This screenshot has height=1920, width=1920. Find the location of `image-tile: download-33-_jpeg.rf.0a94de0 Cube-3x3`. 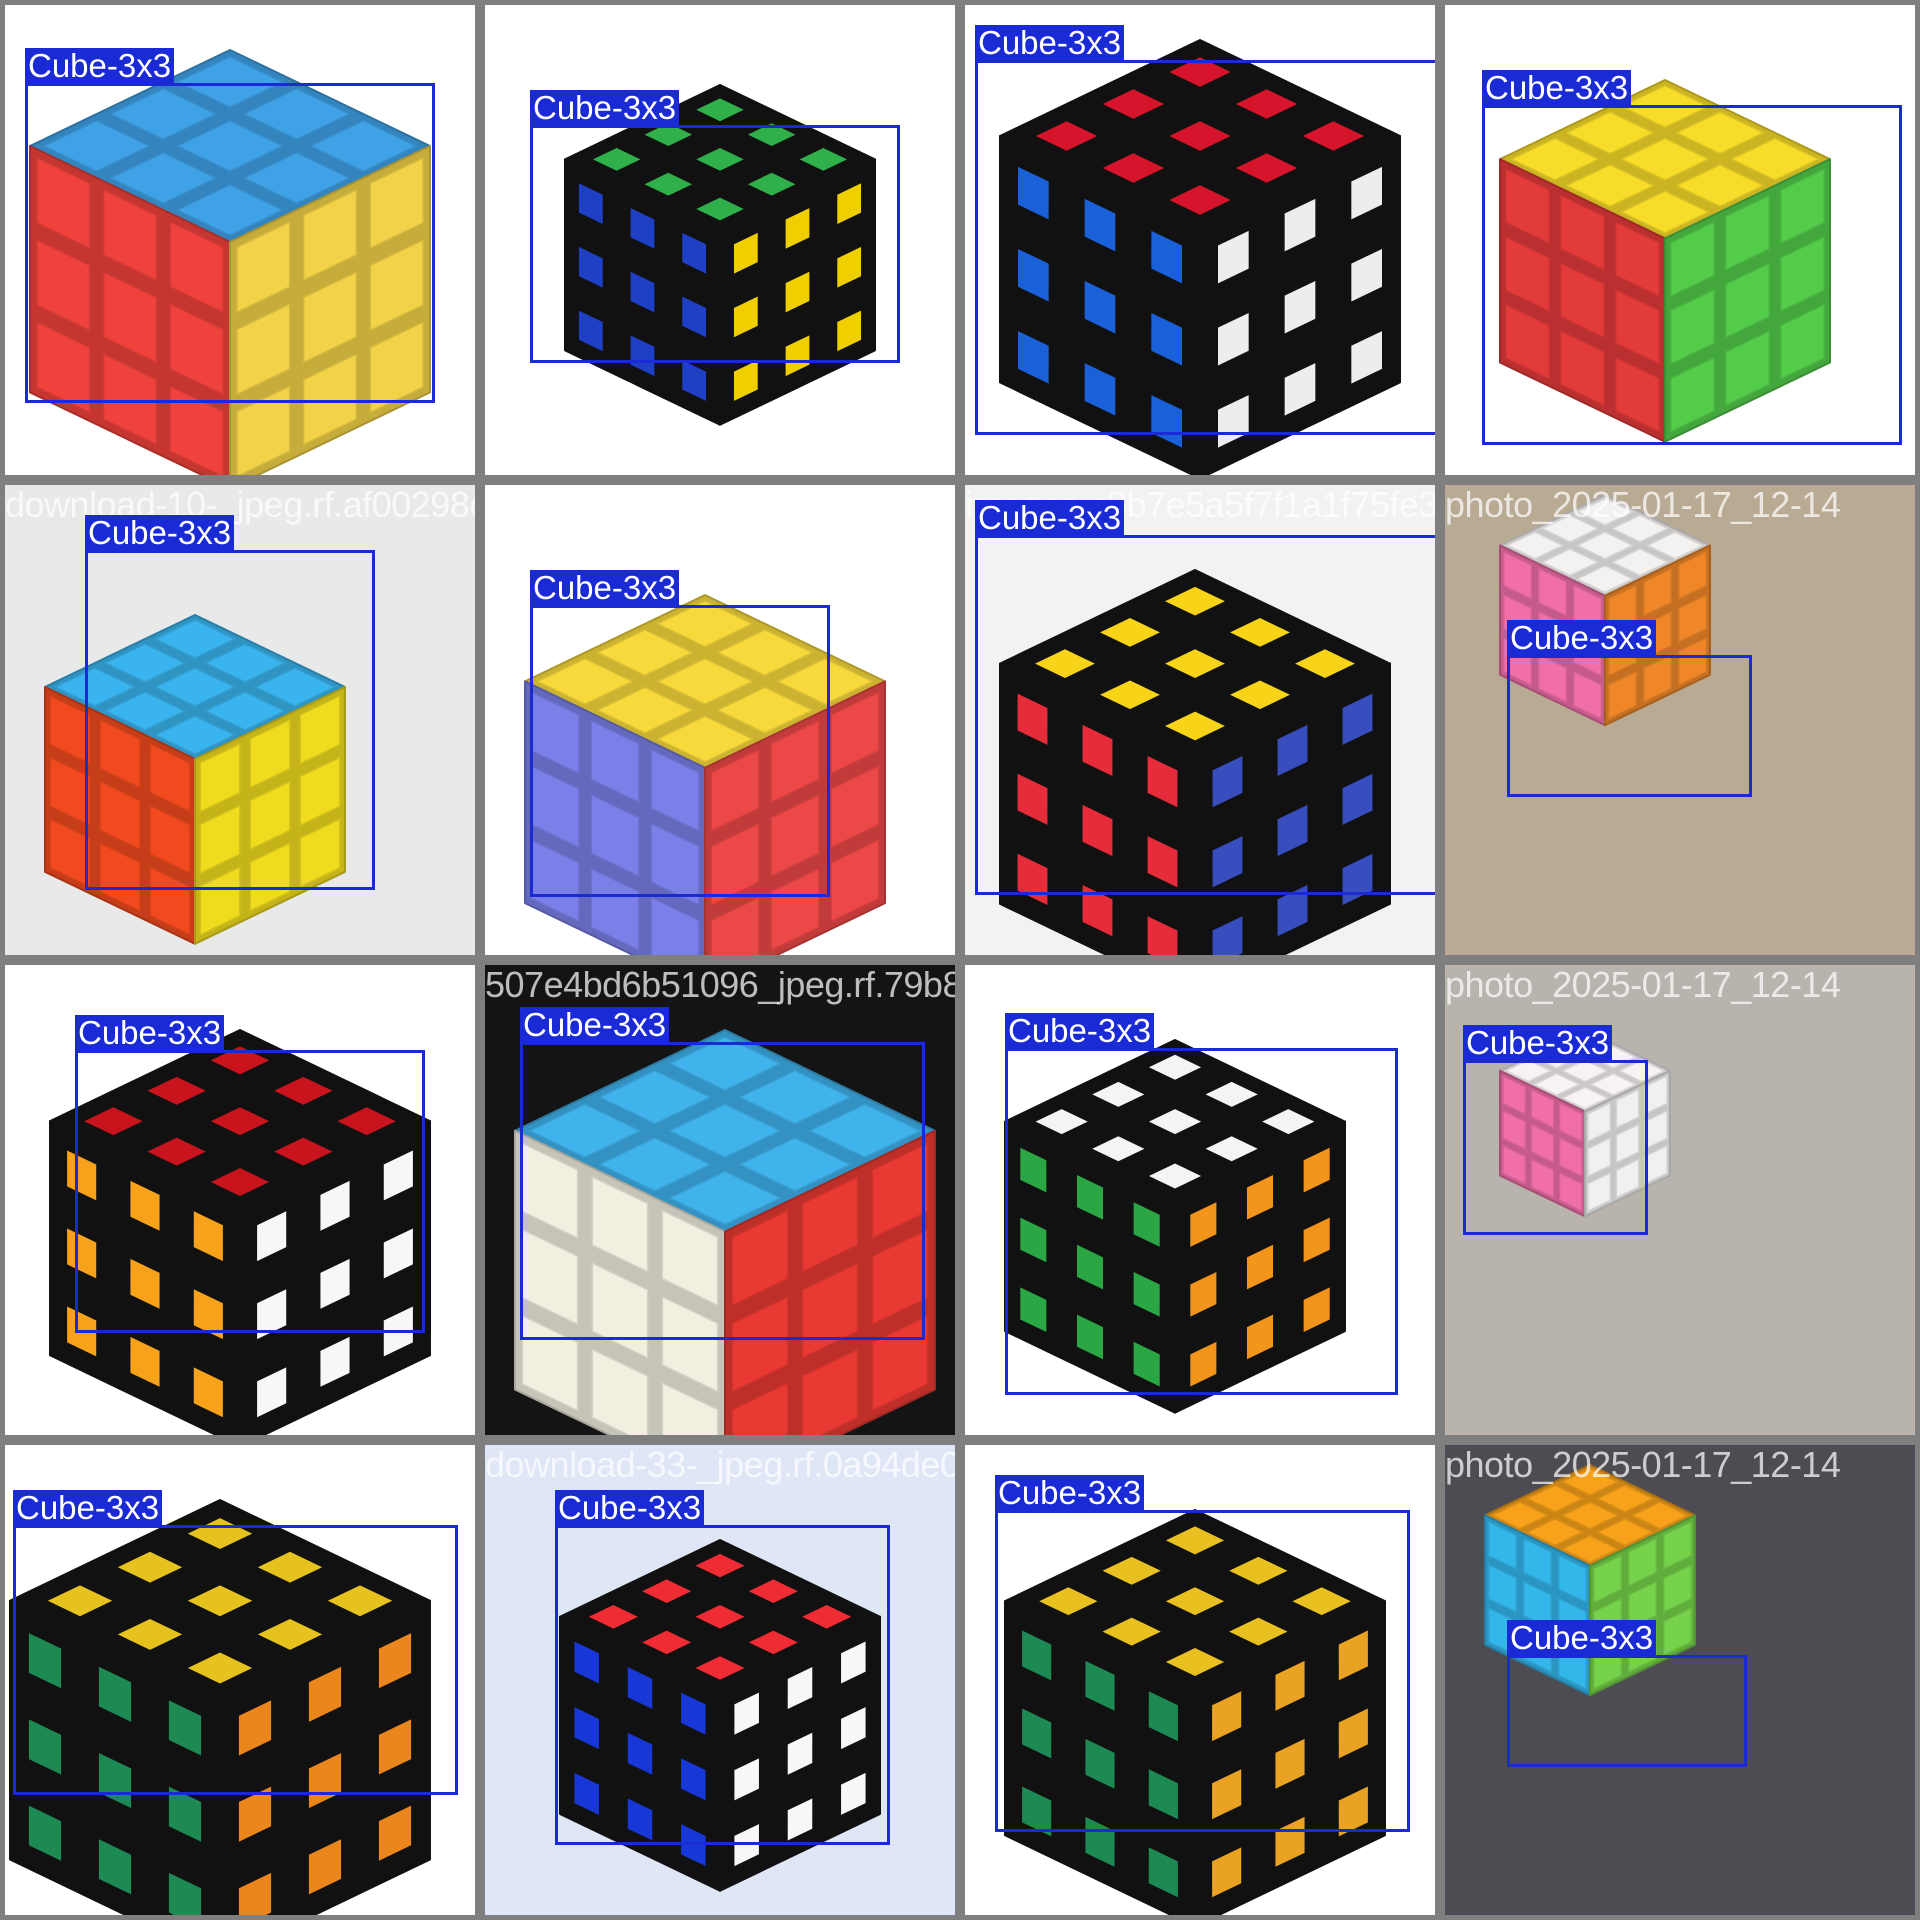

image-tile: download-33-_jpeg.rf.0a94de0 Cube-3x3 is located at coordinates (720, 1680).